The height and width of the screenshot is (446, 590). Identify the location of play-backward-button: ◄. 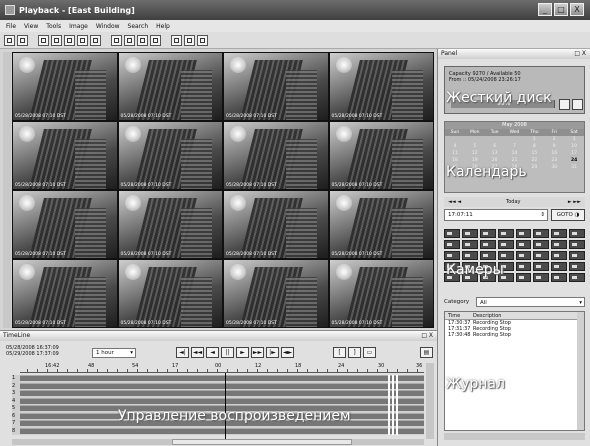
(212, 352).